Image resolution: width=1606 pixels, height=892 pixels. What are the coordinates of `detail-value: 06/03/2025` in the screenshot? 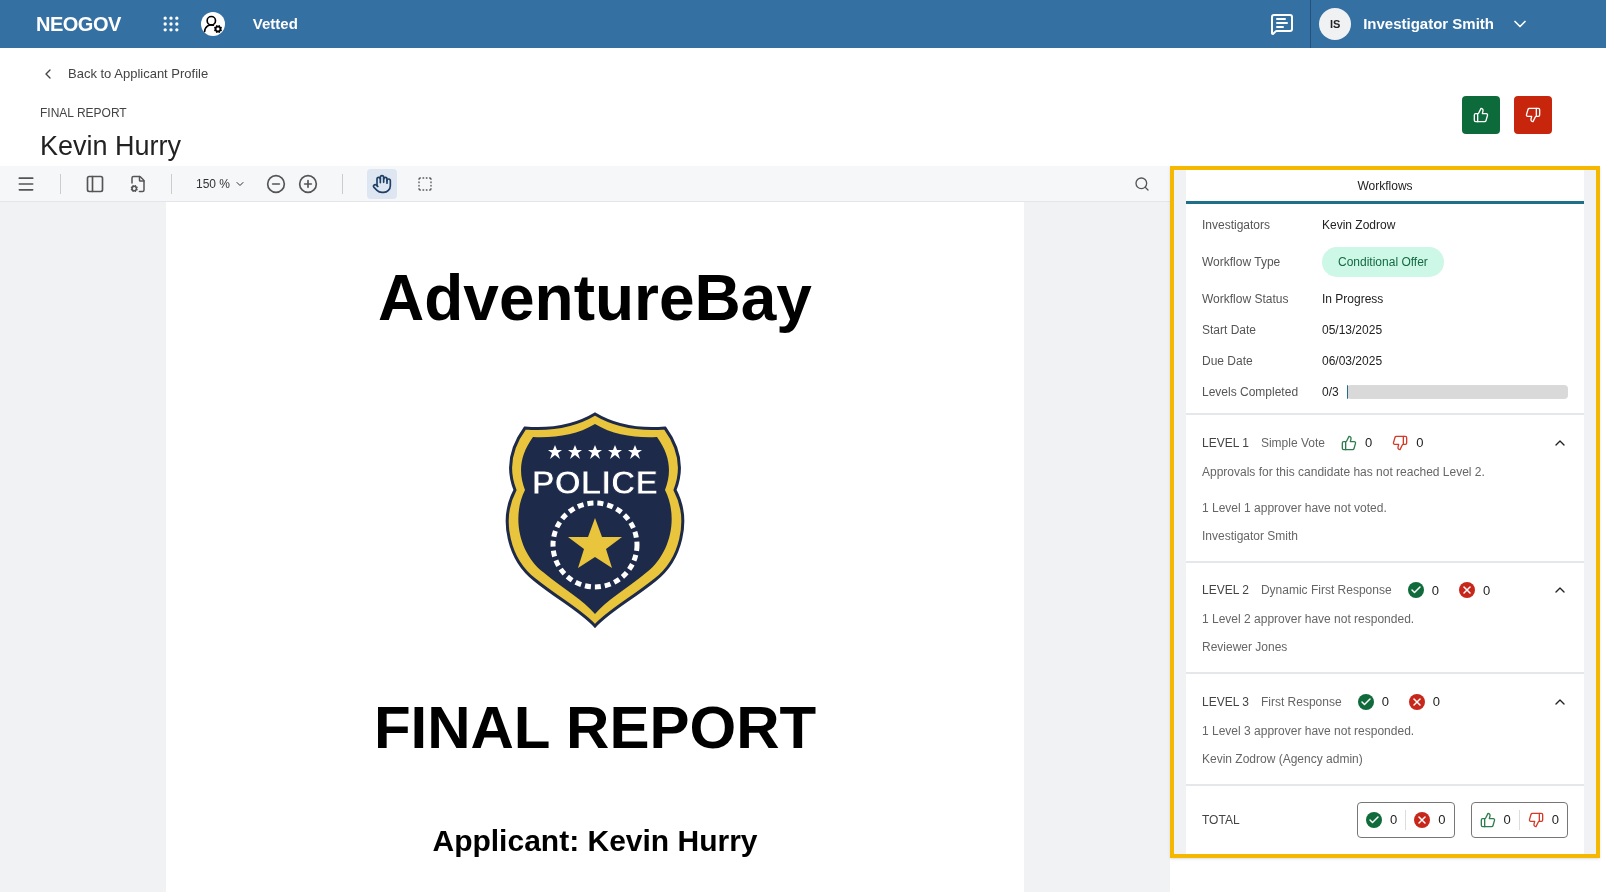 It's located at (1352, 361).